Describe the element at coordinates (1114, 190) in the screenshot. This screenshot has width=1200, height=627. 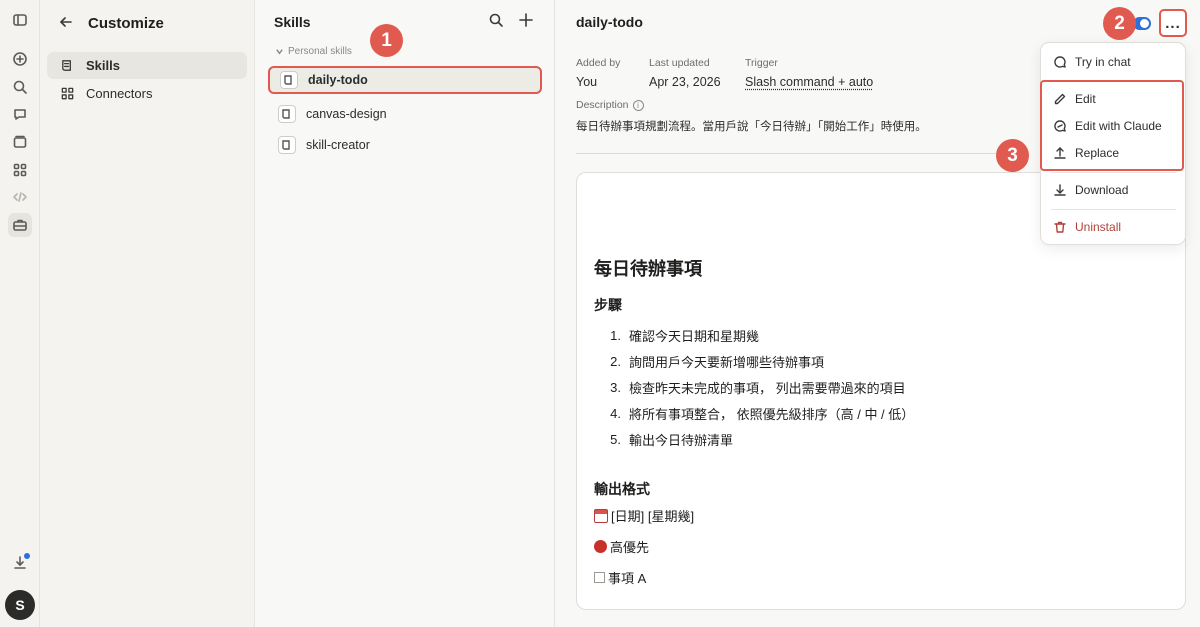
I see `menu-item-download: Download` at that location.